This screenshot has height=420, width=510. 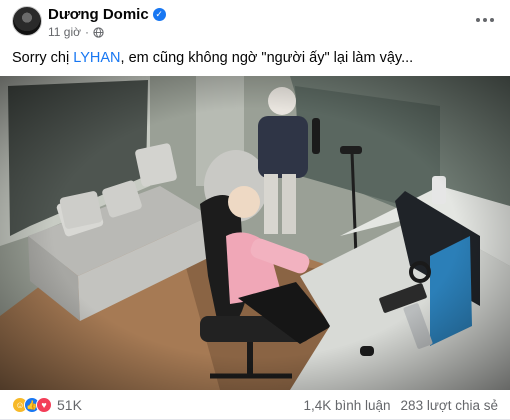 I want to click on globe-icon, so click(x=98, y=32).